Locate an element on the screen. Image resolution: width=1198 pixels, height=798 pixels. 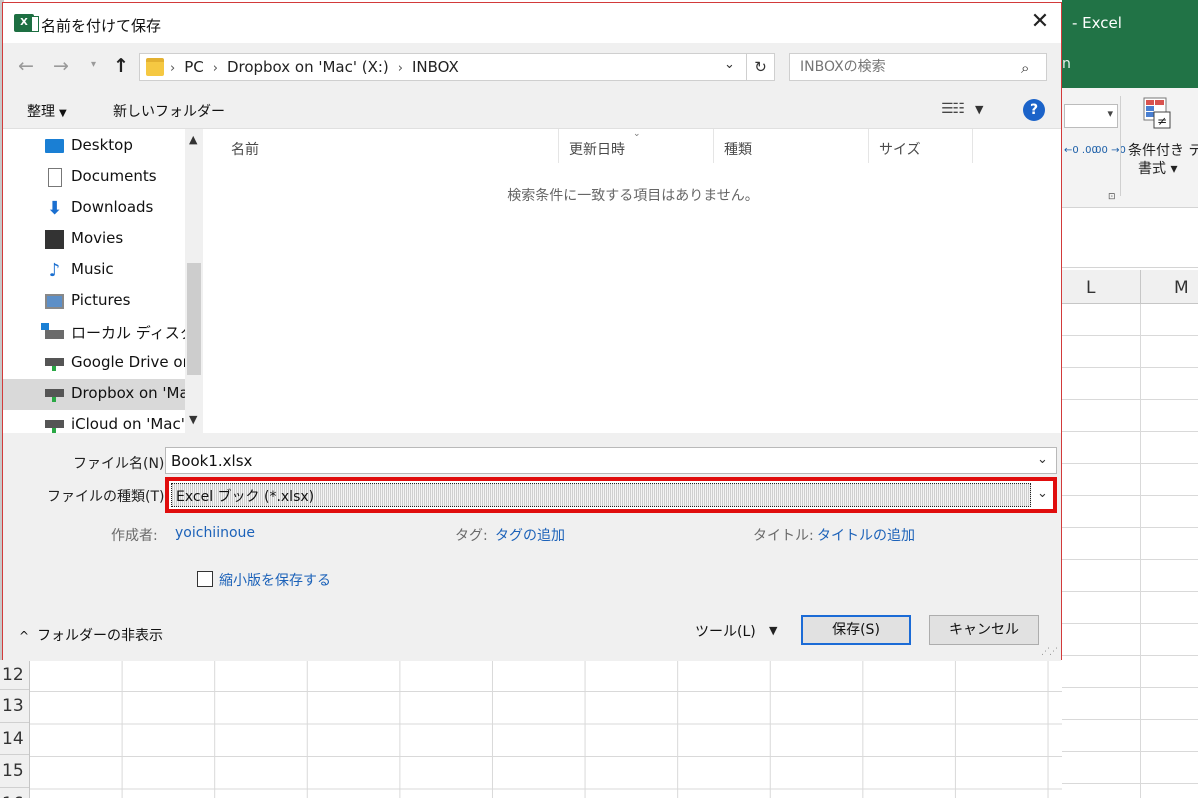
excel-cell-grid is located at coordinates (1130, 551).